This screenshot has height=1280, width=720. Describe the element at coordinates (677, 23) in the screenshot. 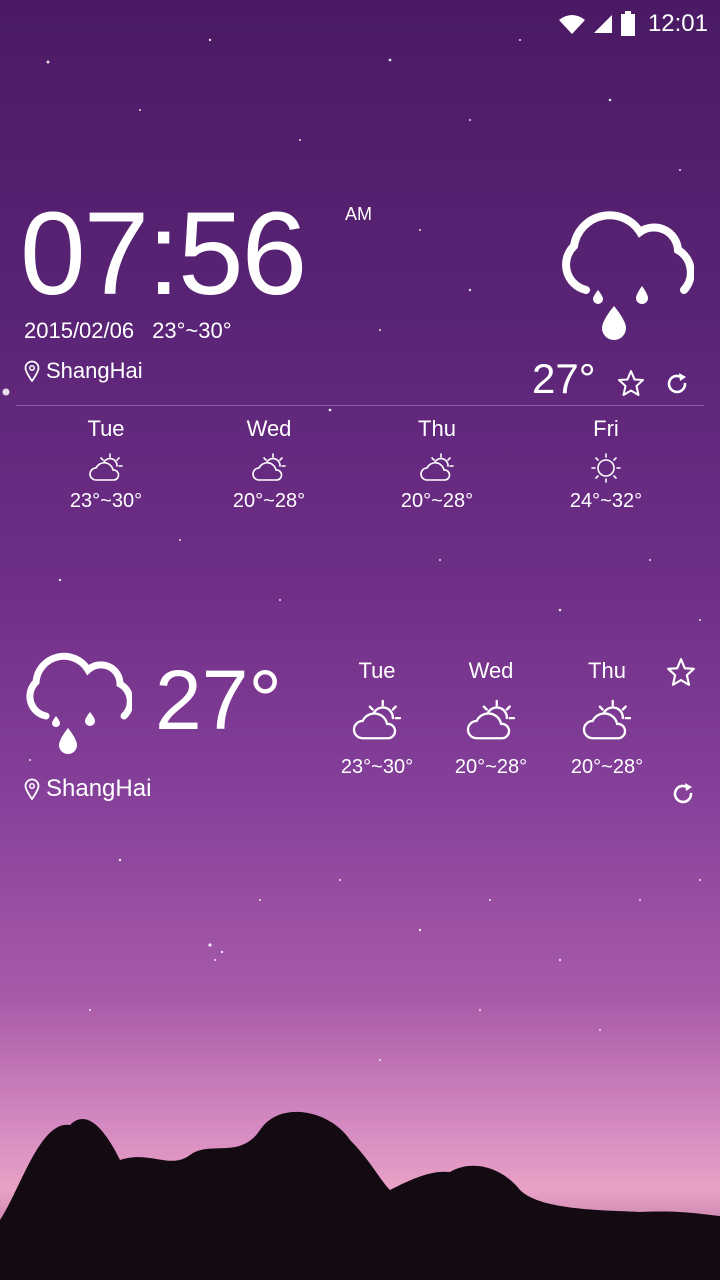

I see `status-time: 12:01` at that location.